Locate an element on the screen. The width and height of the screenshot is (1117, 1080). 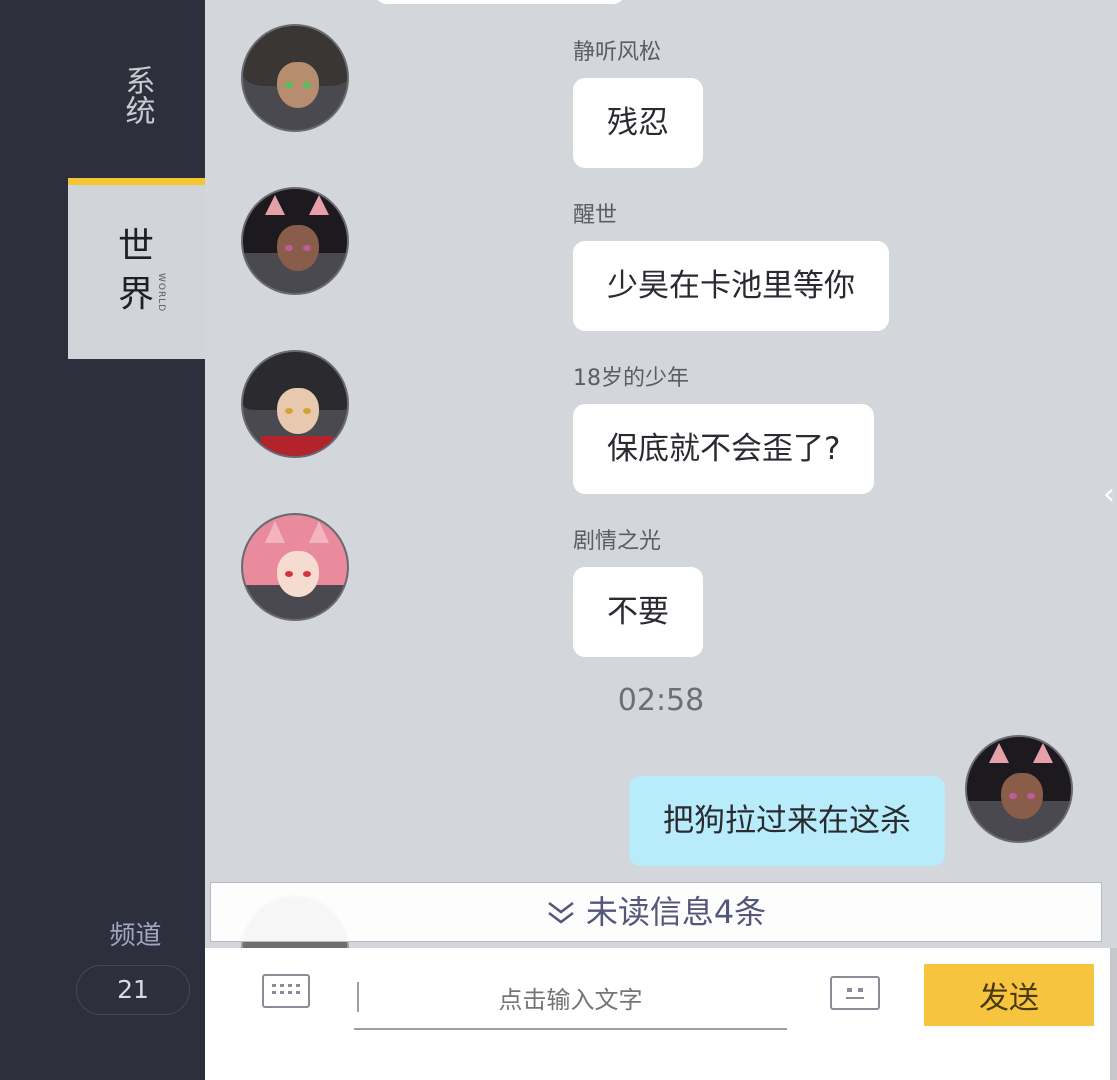
emoji-icon is located at coordinates (855, 993).